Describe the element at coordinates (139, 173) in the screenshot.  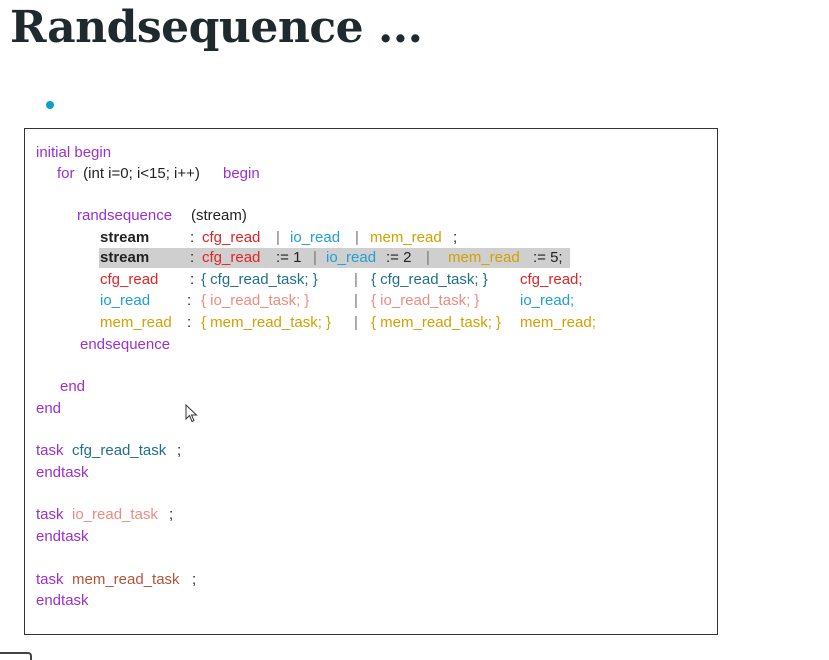
I see `code-for-args: (int i=0; i<15; i++)` at that location.